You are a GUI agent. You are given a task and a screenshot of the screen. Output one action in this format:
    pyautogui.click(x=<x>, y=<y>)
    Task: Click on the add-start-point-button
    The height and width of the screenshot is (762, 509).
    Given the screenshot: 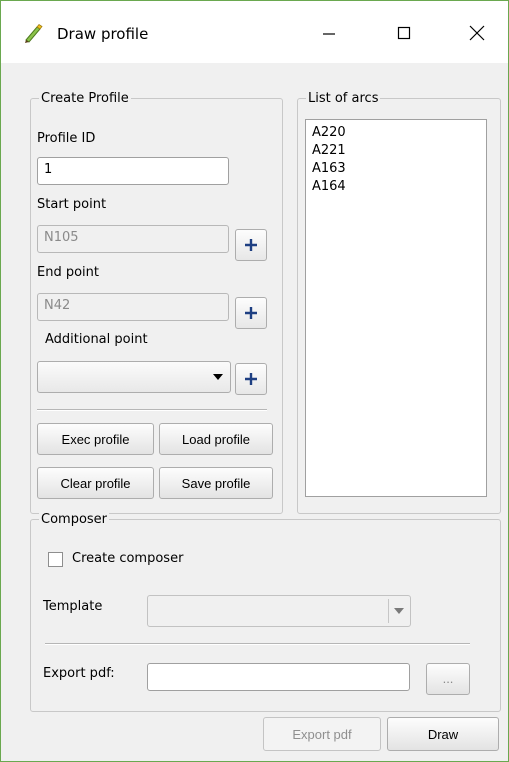 What is the action you would take?
    pyautogui.click(x=251, y=245)
    